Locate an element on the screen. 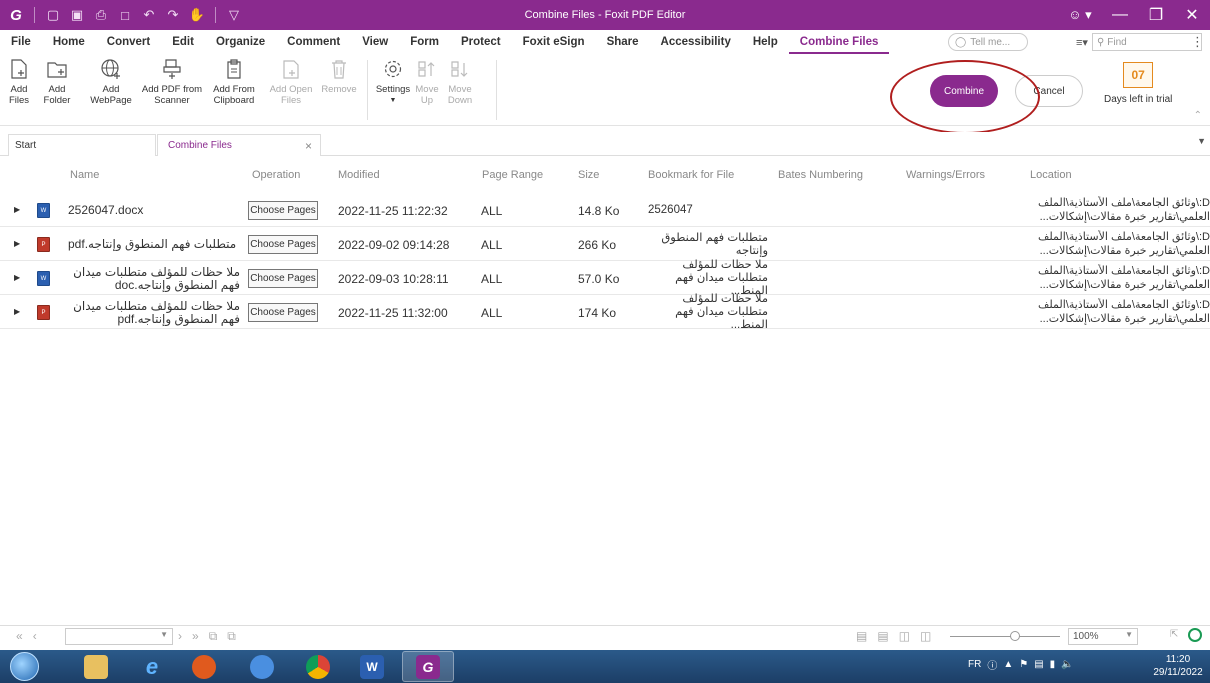 This screenshot has height=683, width=1210. move-down-button: Move Down is located at coordinates (460, 81).